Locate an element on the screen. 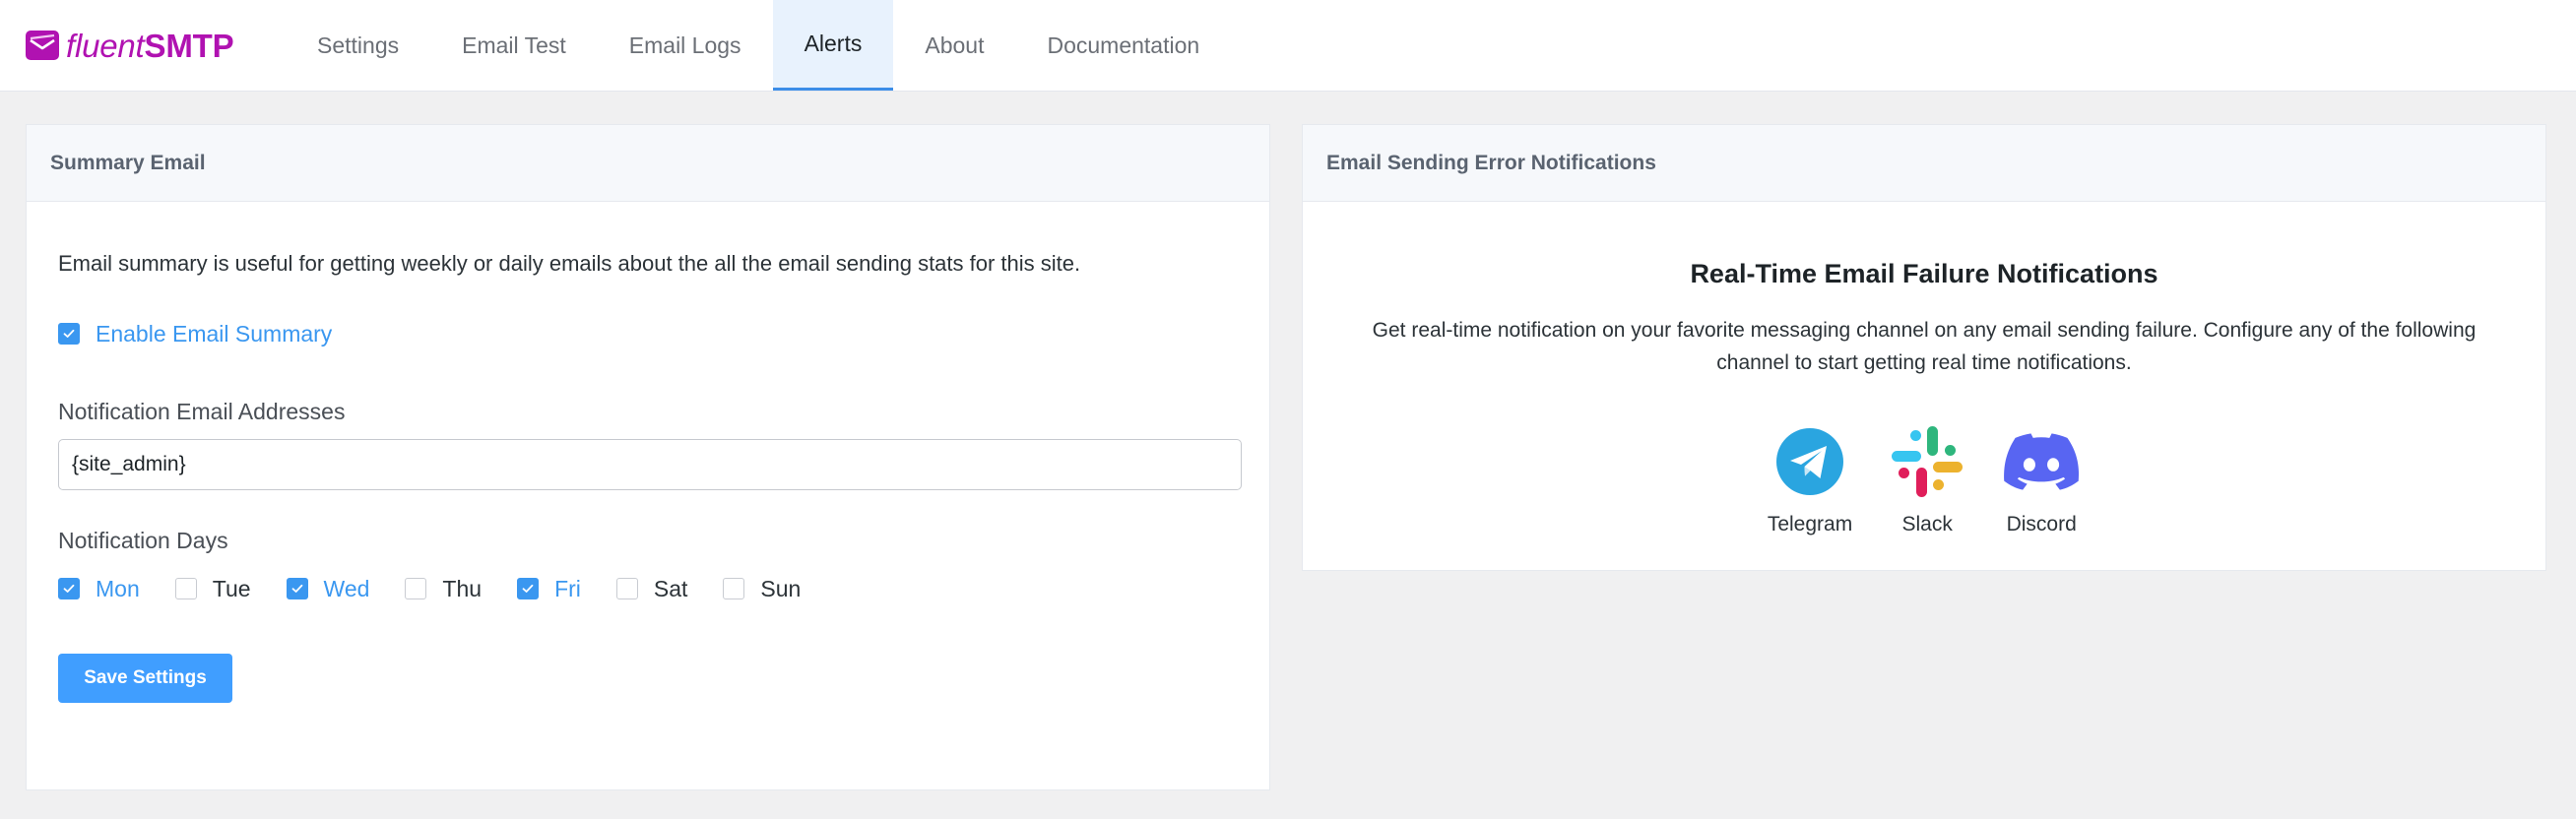 This screenshot has height=819, width=2576. notification-days-group: Mon Tue Wed Thu Fri Sat Sun is located at coordinates (648, 589).